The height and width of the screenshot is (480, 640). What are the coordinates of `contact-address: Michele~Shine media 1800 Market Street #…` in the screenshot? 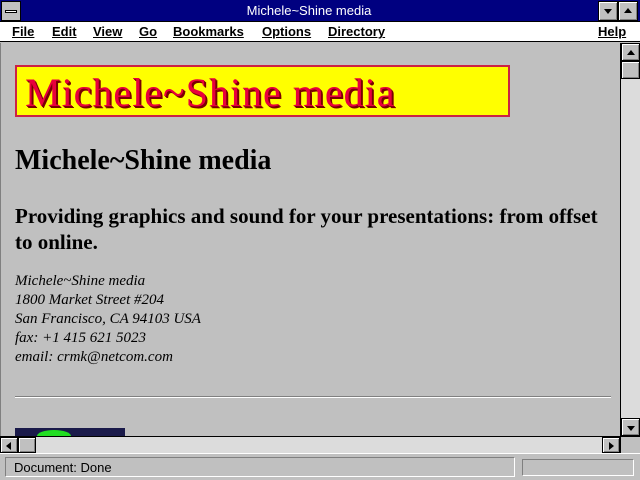 It's located at (108, 319).